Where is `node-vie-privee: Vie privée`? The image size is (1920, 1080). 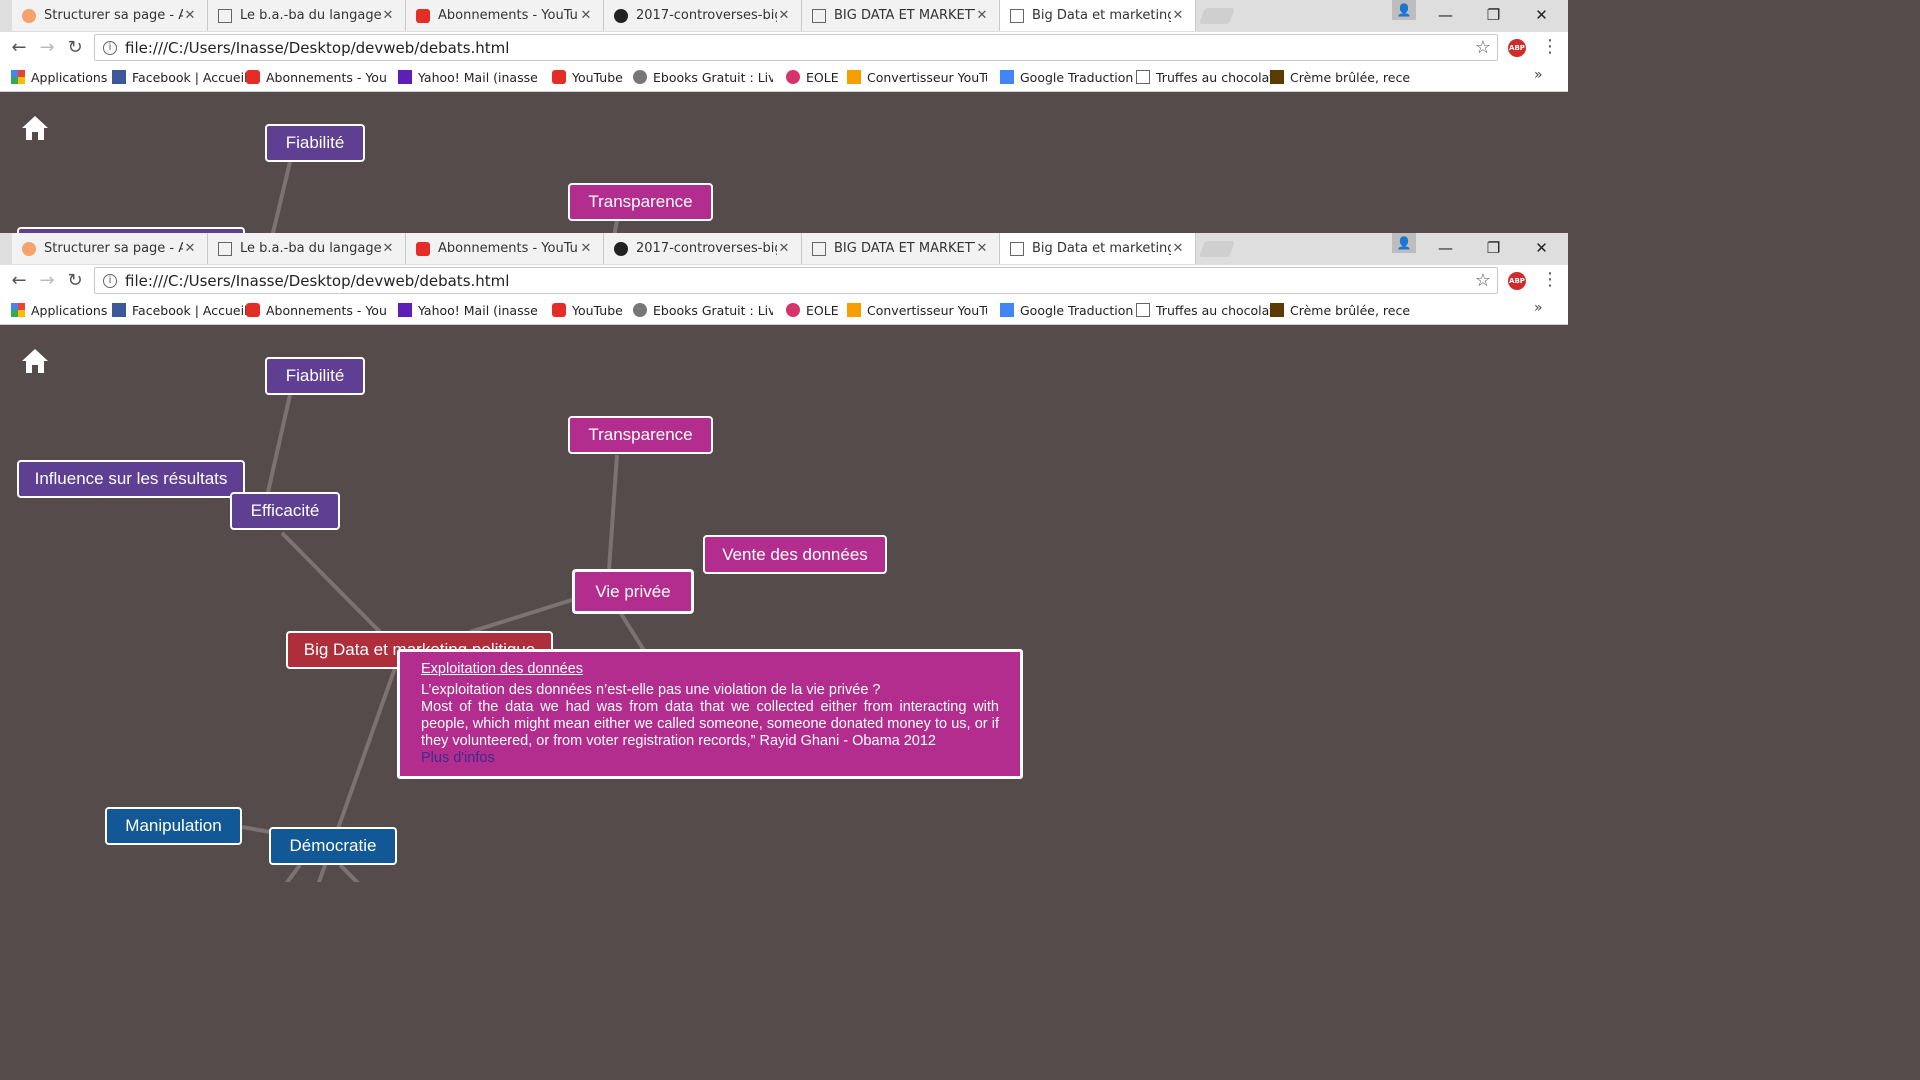
node-vie-privee: Vie privée is located at coordinates (633, 591).